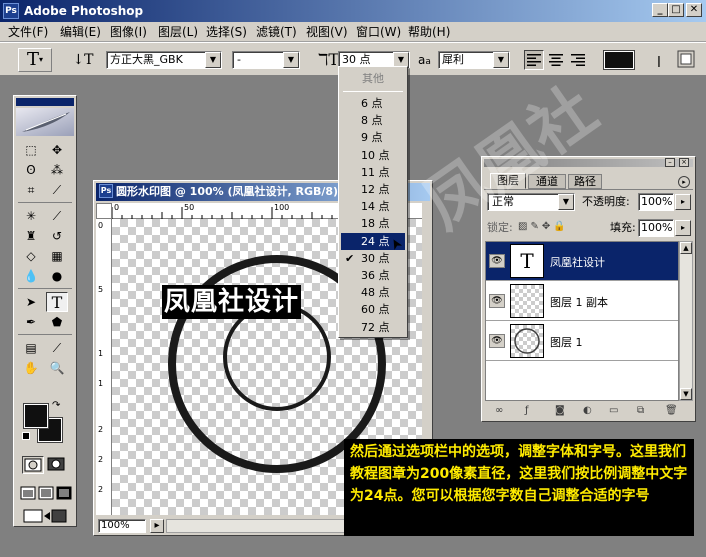 Image resolution: width=706 pixels, height=557 pixels. What do you see at coordinates (686, 248) in the screenshot?
I see `scroll-up-icon: ▲` at bounding box center [686, 248].